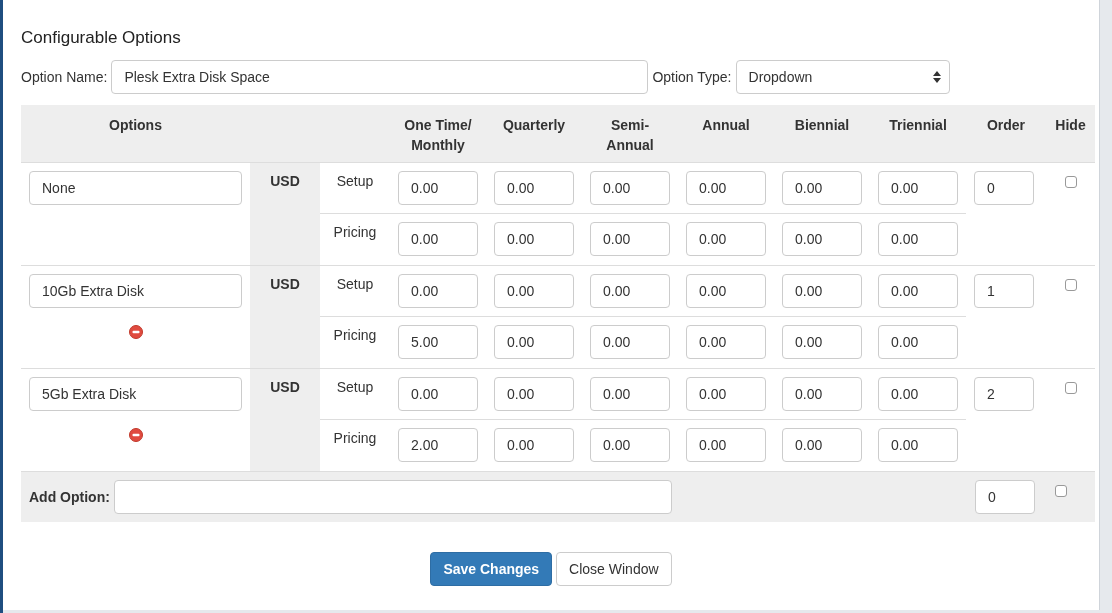 This screenshot has height=613, width=1112. What do you see at coordinates (438, 342) in the screenshot?
I see `price-input: 5.00` at bounding box center [438, 342].